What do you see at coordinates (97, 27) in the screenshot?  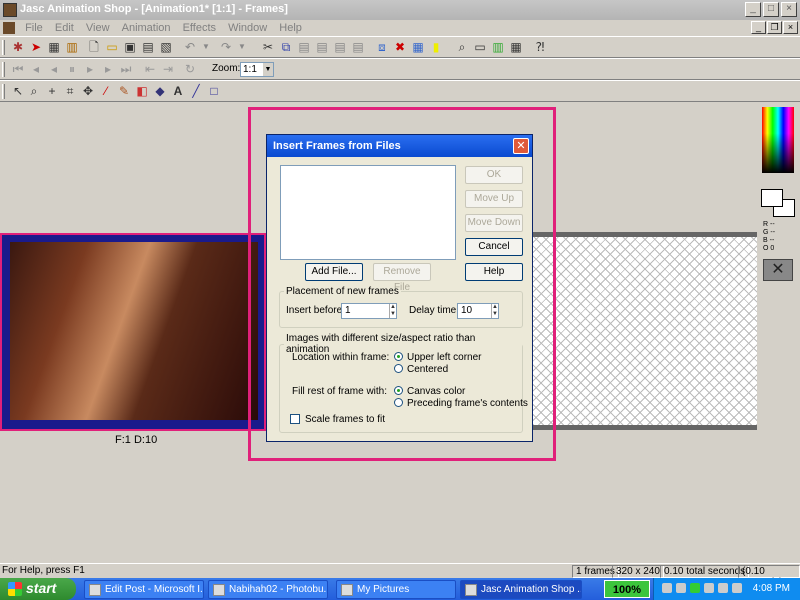 I see `menu-view: View` at bounding box center [97, 27].